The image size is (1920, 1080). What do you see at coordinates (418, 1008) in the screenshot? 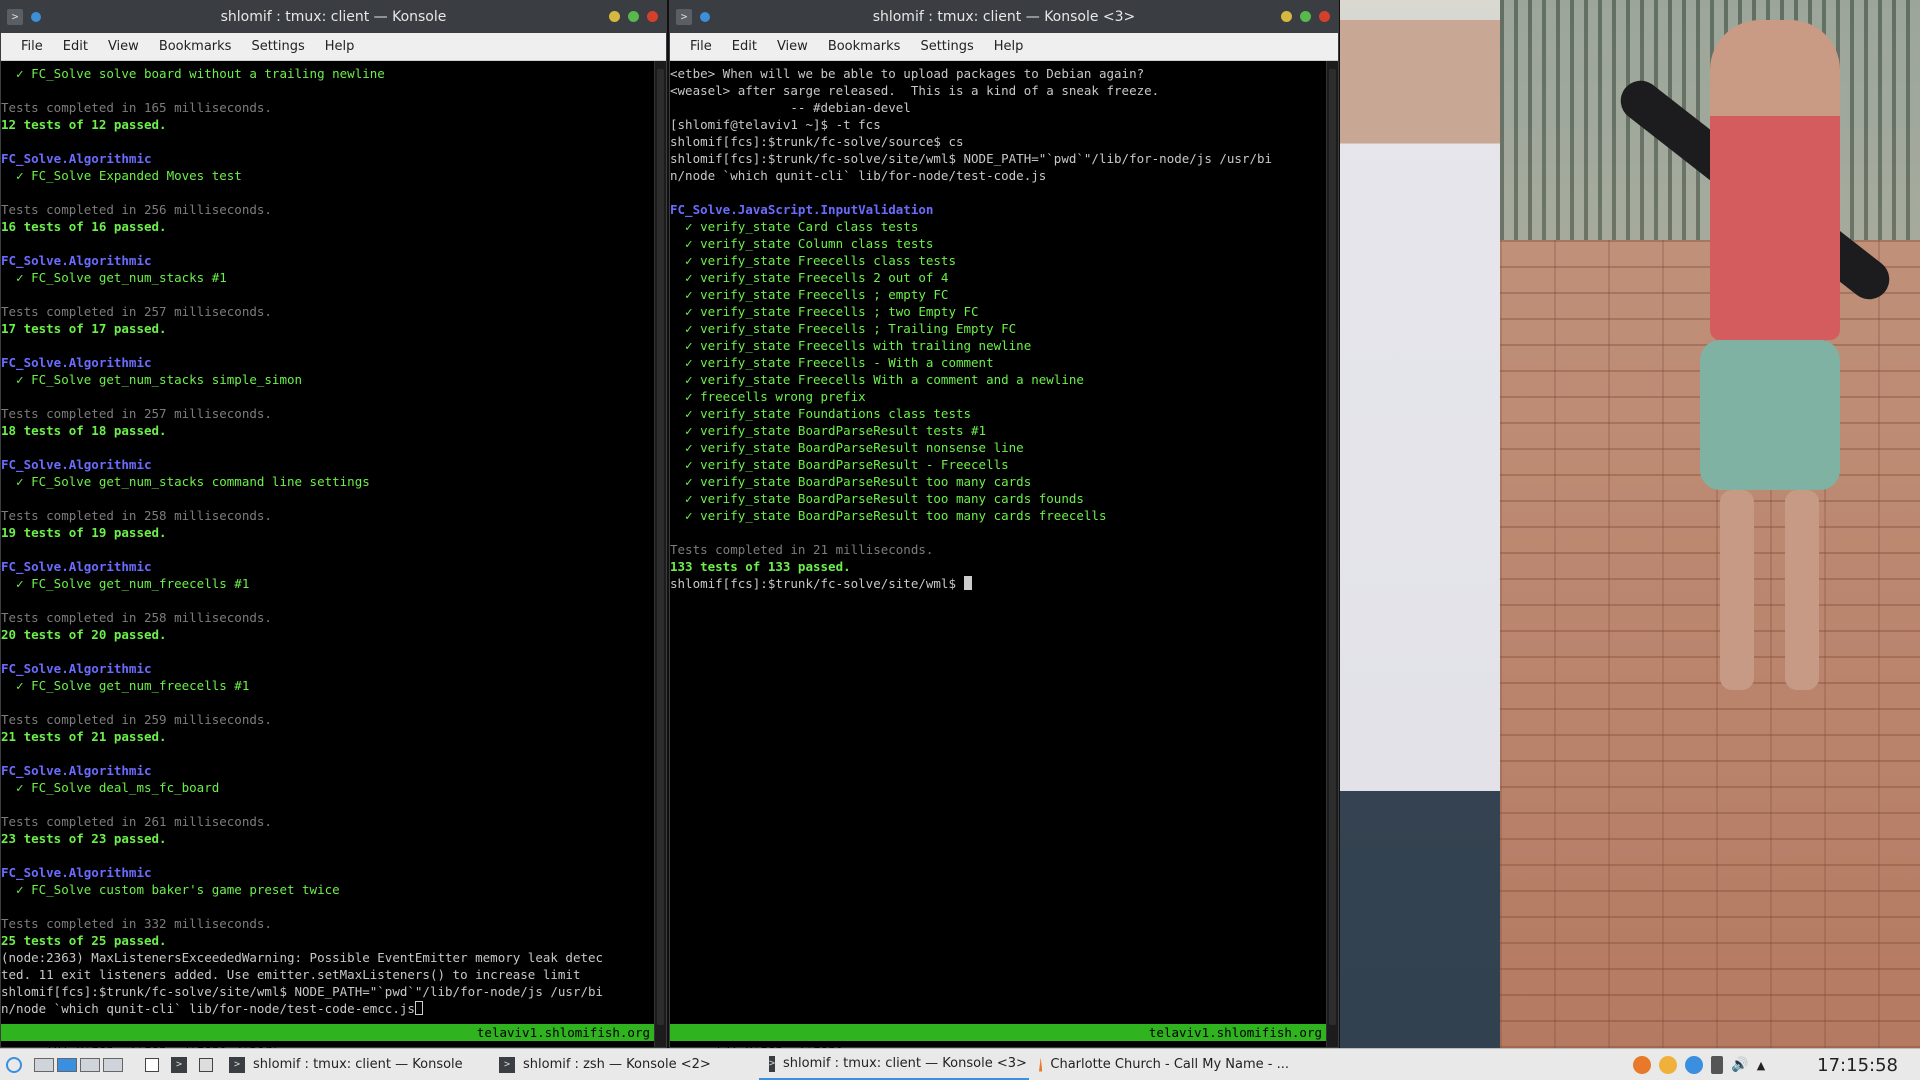
I see `text-cursor` at bounding box center [418, 1008].